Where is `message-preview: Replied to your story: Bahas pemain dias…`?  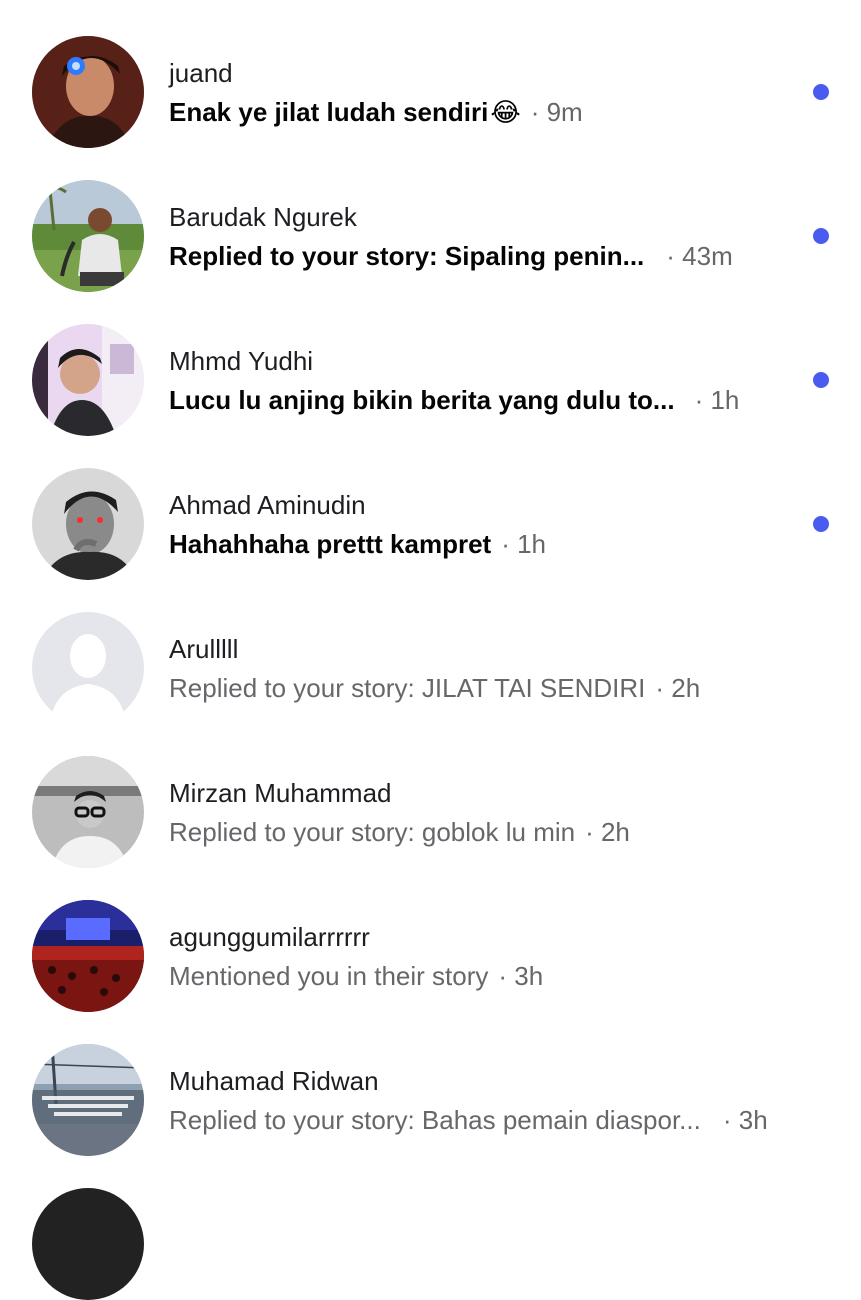 message-preview: Replied to your story: Bahas pemain dias… is located at coordinates (468, 1120).